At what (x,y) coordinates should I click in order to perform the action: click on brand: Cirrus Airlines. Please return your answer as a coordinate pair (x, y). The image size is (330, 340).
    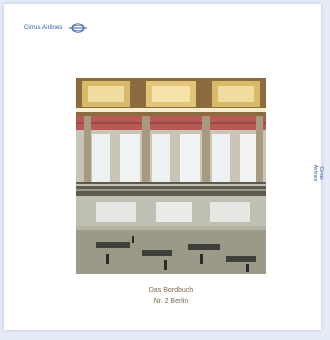
    Looking at the image, I should click on (55, 28).